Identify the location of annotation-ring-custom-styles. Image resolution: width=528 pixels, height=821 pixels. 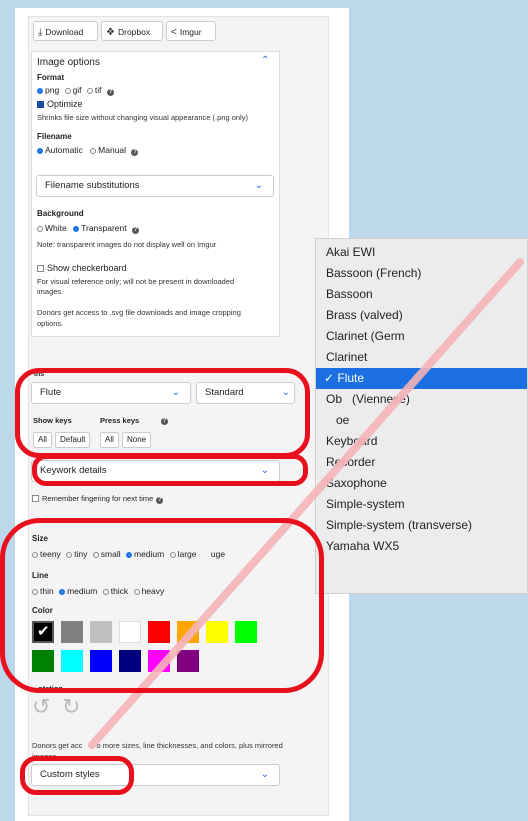
(77, 775).